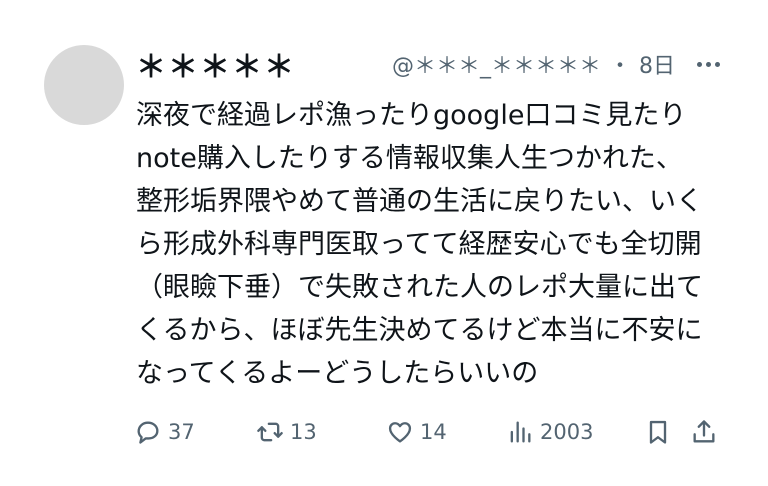 Image resolution: width=768 pixels, height=486 pixels. What do you see at coordinates (496, 64) in the screenshot?
I see `user-handle: @＊＊＊_＊＊＊＊＊` at bounding box center [496, 64].